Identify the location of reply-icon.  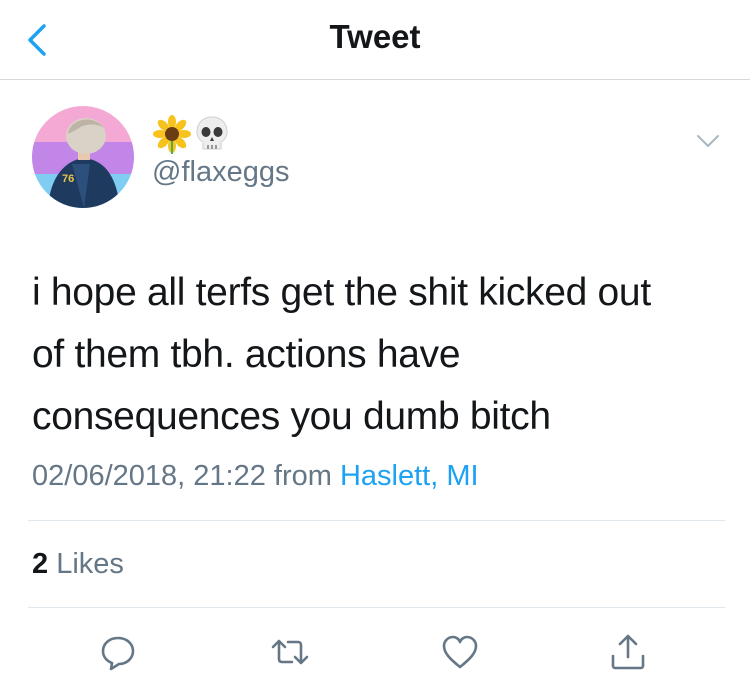
(118, 653).